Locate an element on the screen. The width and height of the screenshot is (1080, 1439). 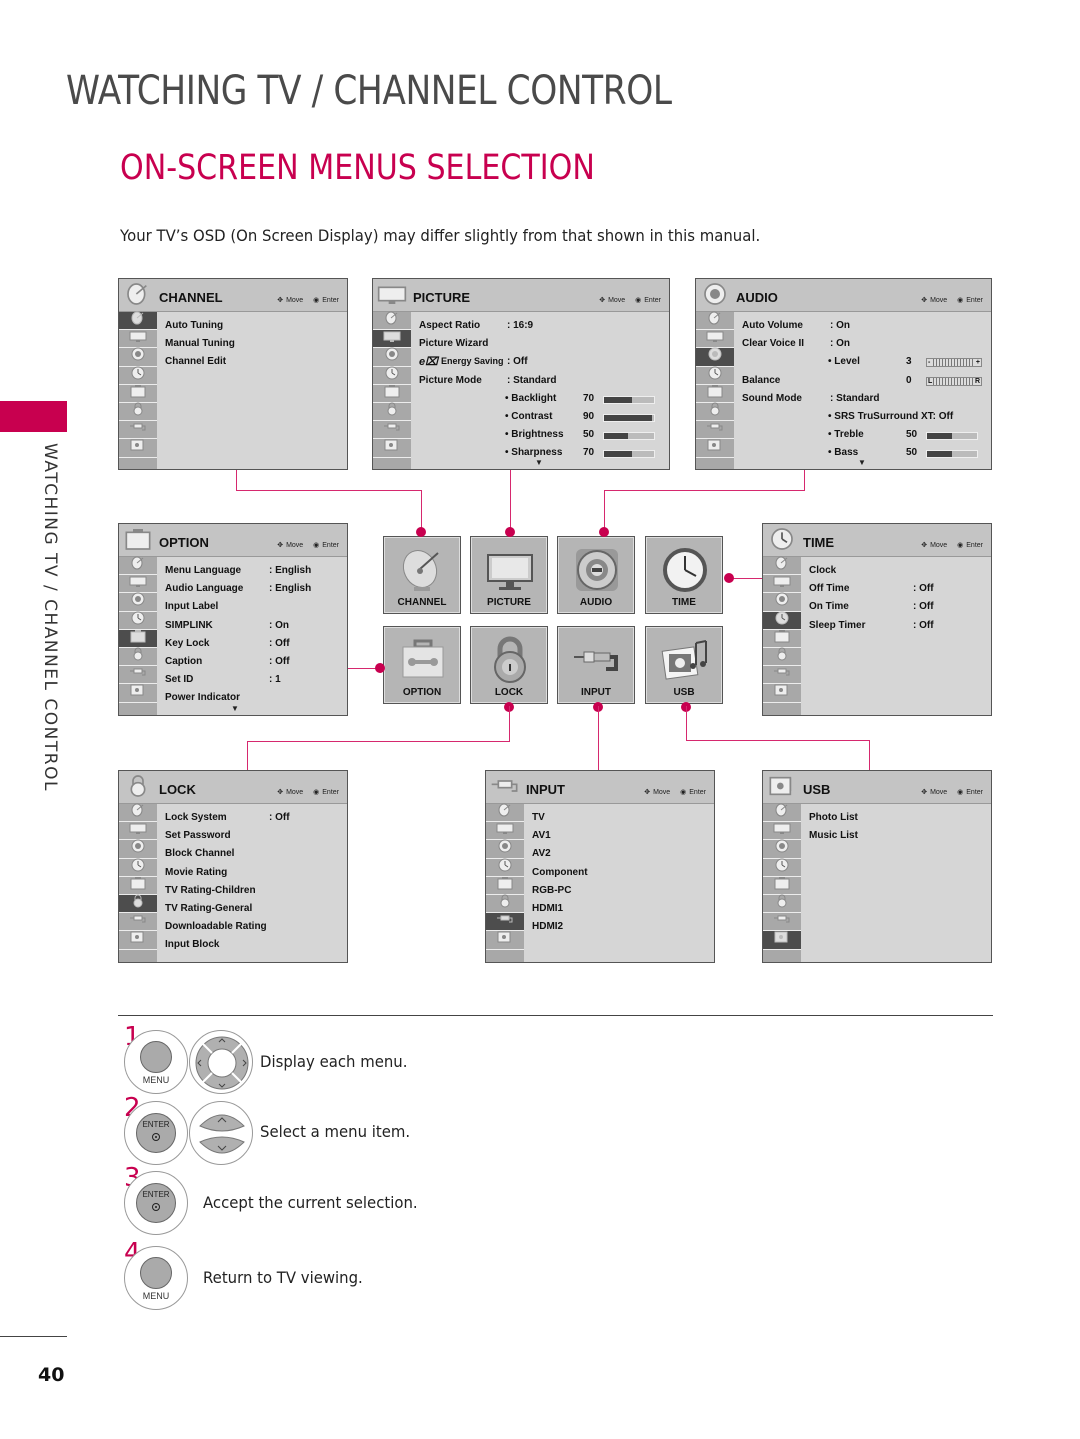
menu-row: TV Rating-Children is located at coordinates (254, 891).